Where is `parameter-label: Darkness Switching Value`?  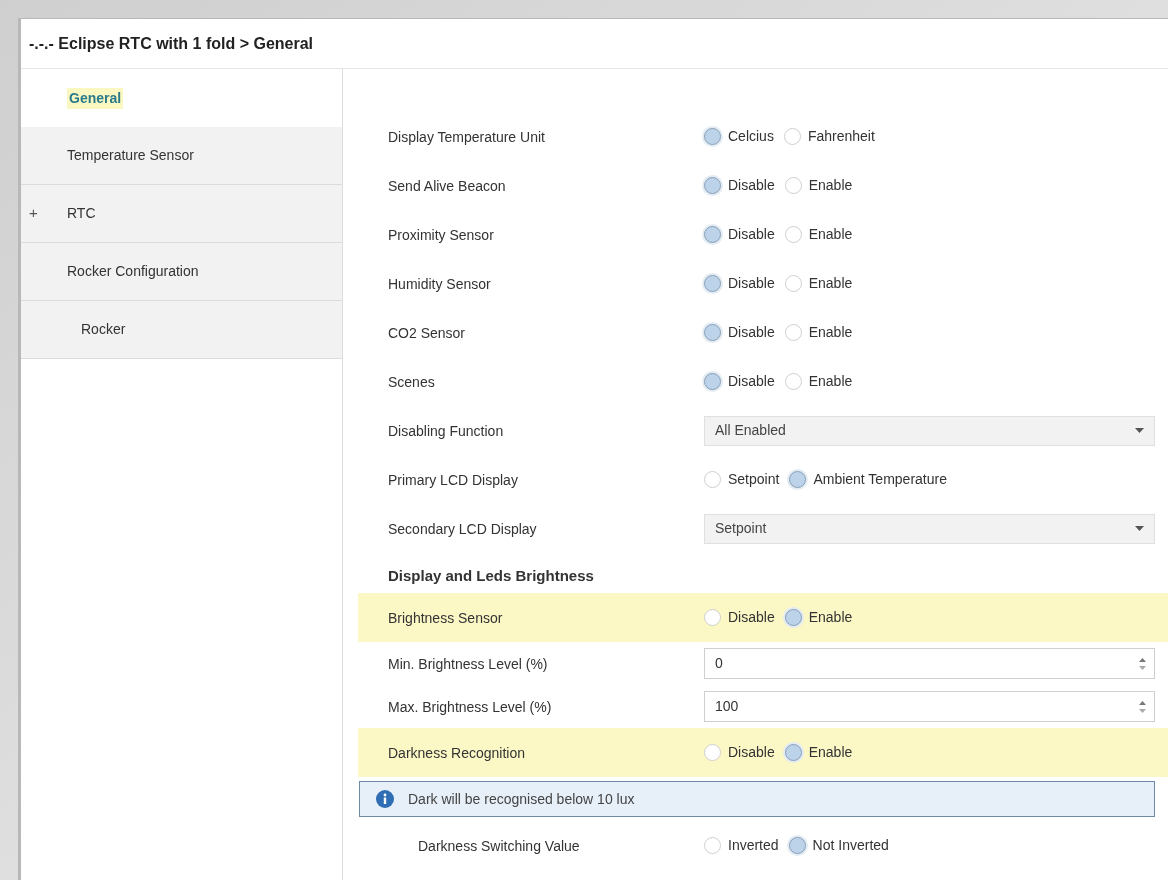 parameter-label: Darkness Switching Value is located at coordinates (499, 845).